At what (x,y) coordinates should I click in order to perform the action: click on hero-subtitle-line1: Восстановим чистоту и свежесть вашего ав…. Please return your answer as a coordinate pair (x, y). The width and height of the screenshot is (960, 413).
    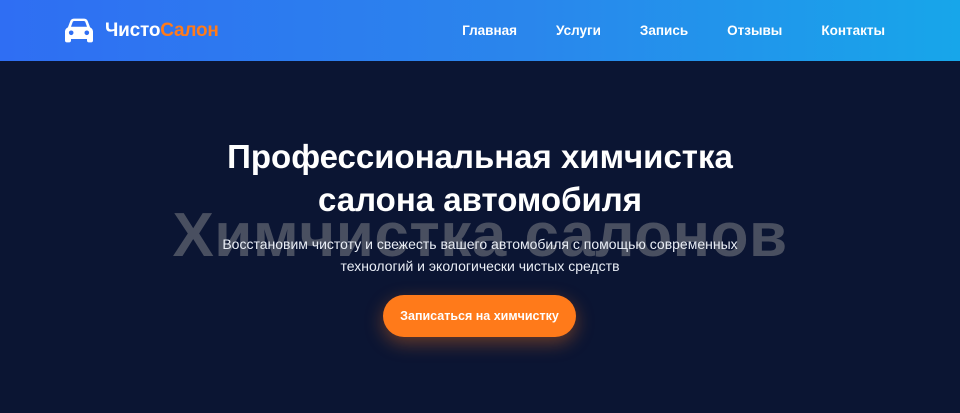
    Looking at the image, I should click on (480, 244).